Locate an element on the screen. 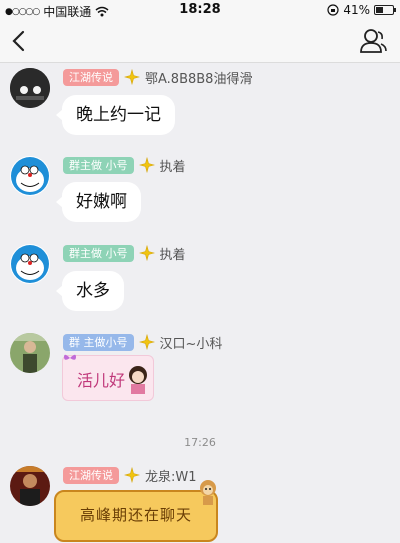 The image size is (400, 543). status-right: 41% is located at coordinates (361, 10).